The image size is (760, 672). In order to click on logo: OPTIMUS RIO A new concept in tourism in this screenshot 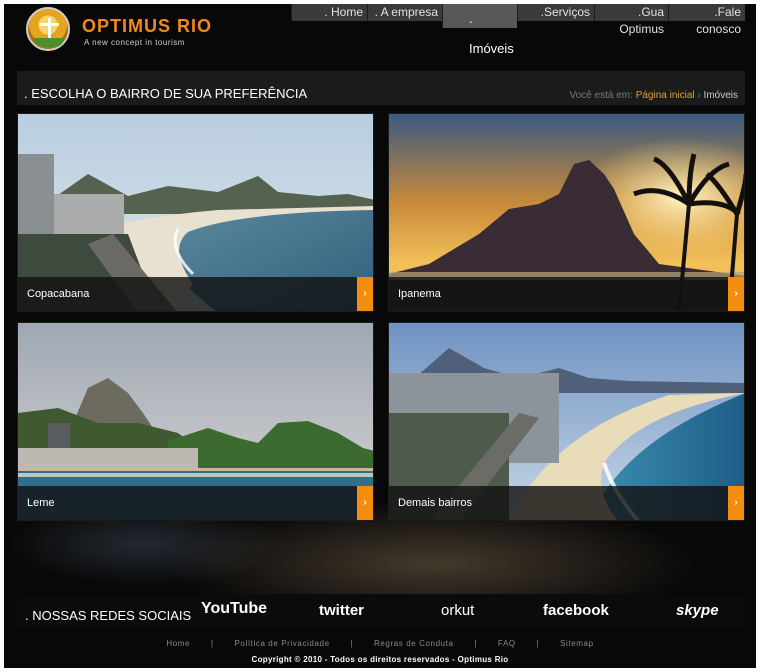, I will do `click(126, 32)`.